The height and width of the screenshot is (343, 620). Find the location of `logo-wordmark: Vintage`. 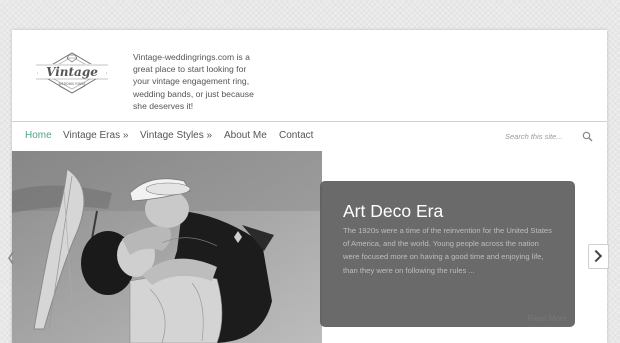

logo-wordmark: Vintage is located at coordinates (72, 72).